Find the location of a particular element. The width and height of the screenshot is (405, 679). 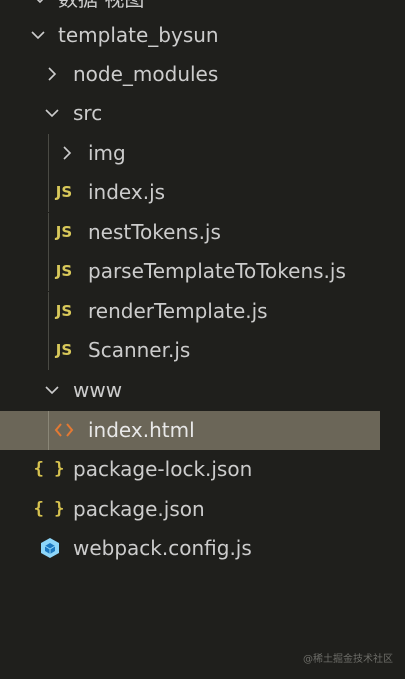

tree-item-www: www is located at coordinates (190, 390).